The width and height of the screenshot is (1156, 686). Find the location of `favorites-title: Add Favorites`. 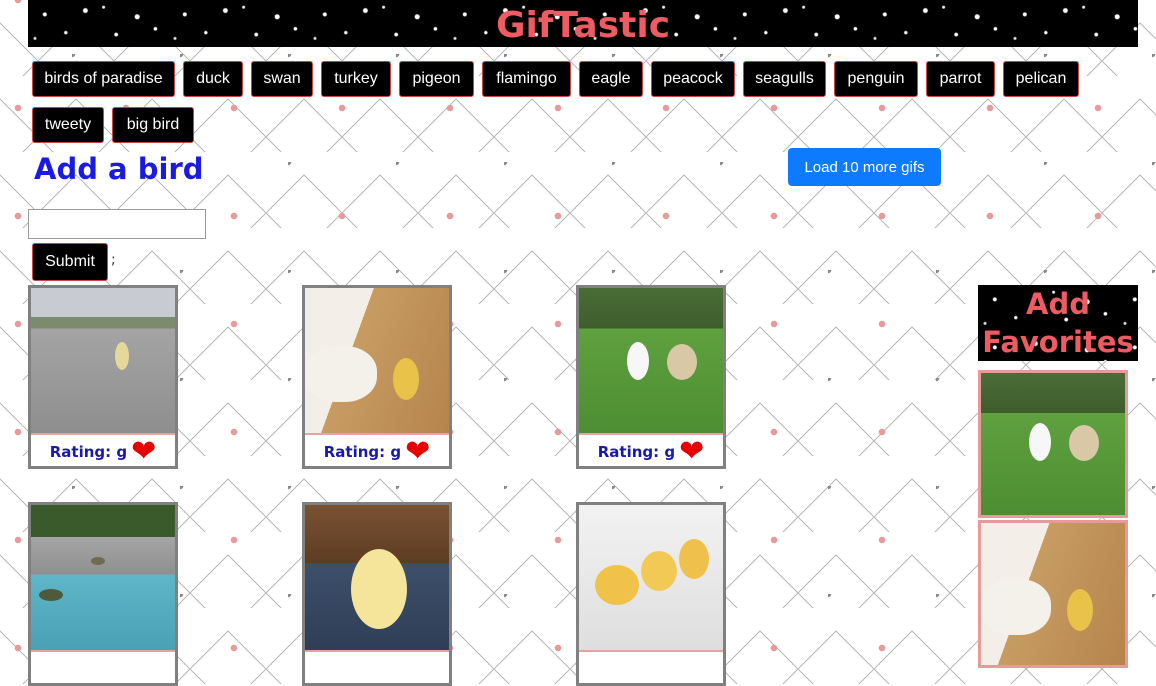

favorites-title: Add Favorites is located at coordinates (1058, 323).